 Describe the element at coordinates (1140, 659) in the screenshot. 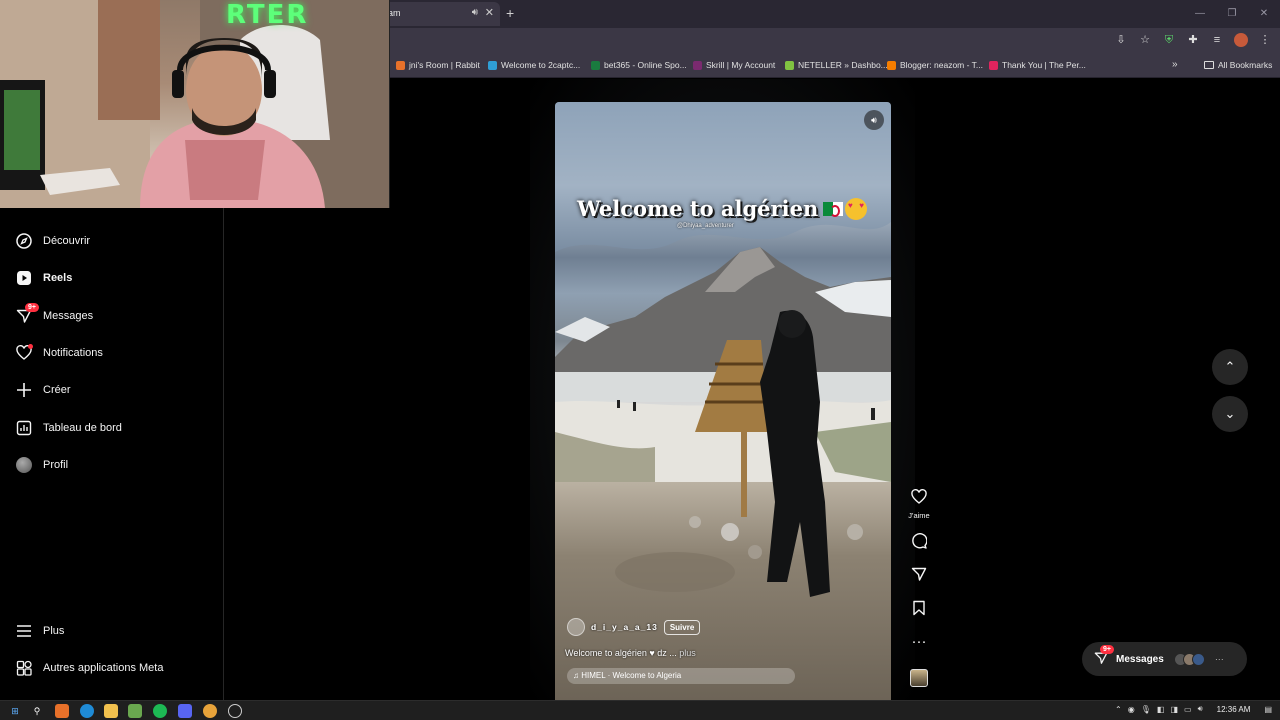

I see `dock-label: Messages` at that location.